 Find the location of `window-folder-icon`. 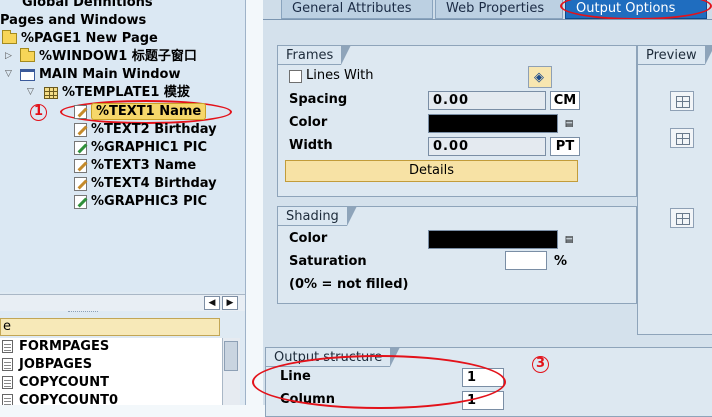

window-folder-icon is located at coordinates (27, 55).